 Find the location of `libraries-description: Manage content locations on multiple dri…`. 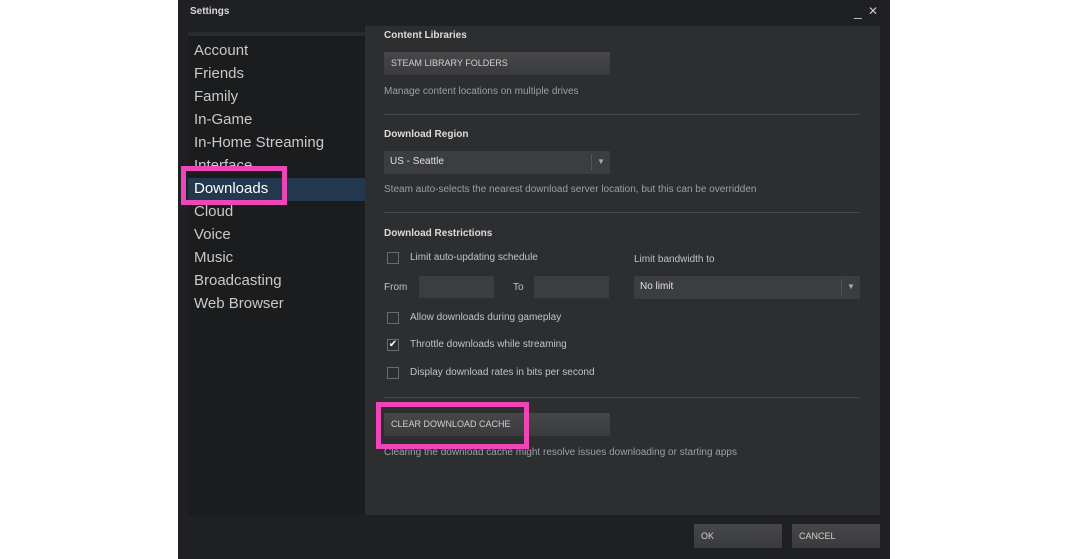

libraries-description: Manage content locations on multiple dri… is located at coordinates (481, 91).